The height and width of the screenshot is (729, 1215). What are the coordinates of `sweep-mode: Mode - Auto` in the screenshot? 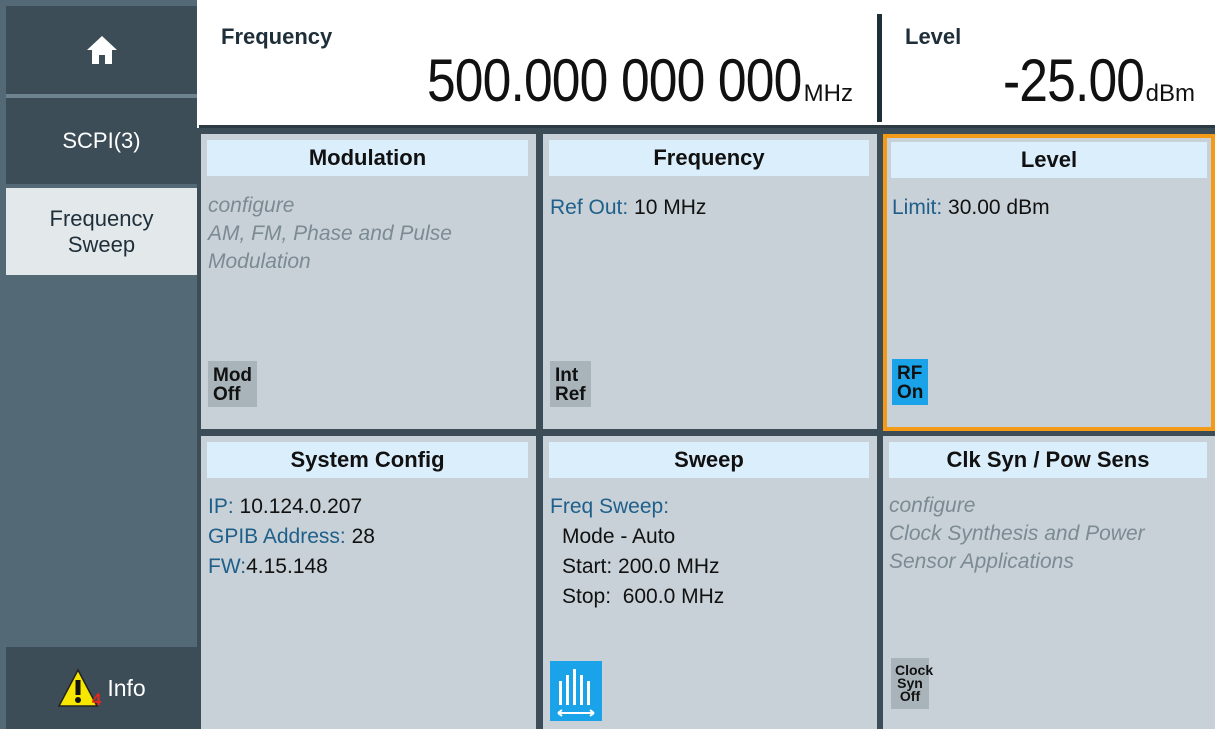 It's located at (619, 536).